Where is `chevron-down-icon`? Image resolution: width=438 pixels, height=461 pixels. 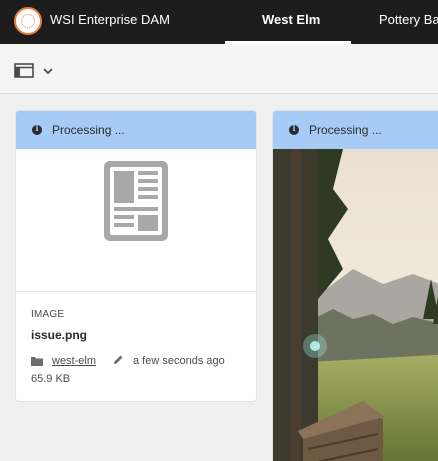
chevron-down-icon is located at coordinates (48, 71).